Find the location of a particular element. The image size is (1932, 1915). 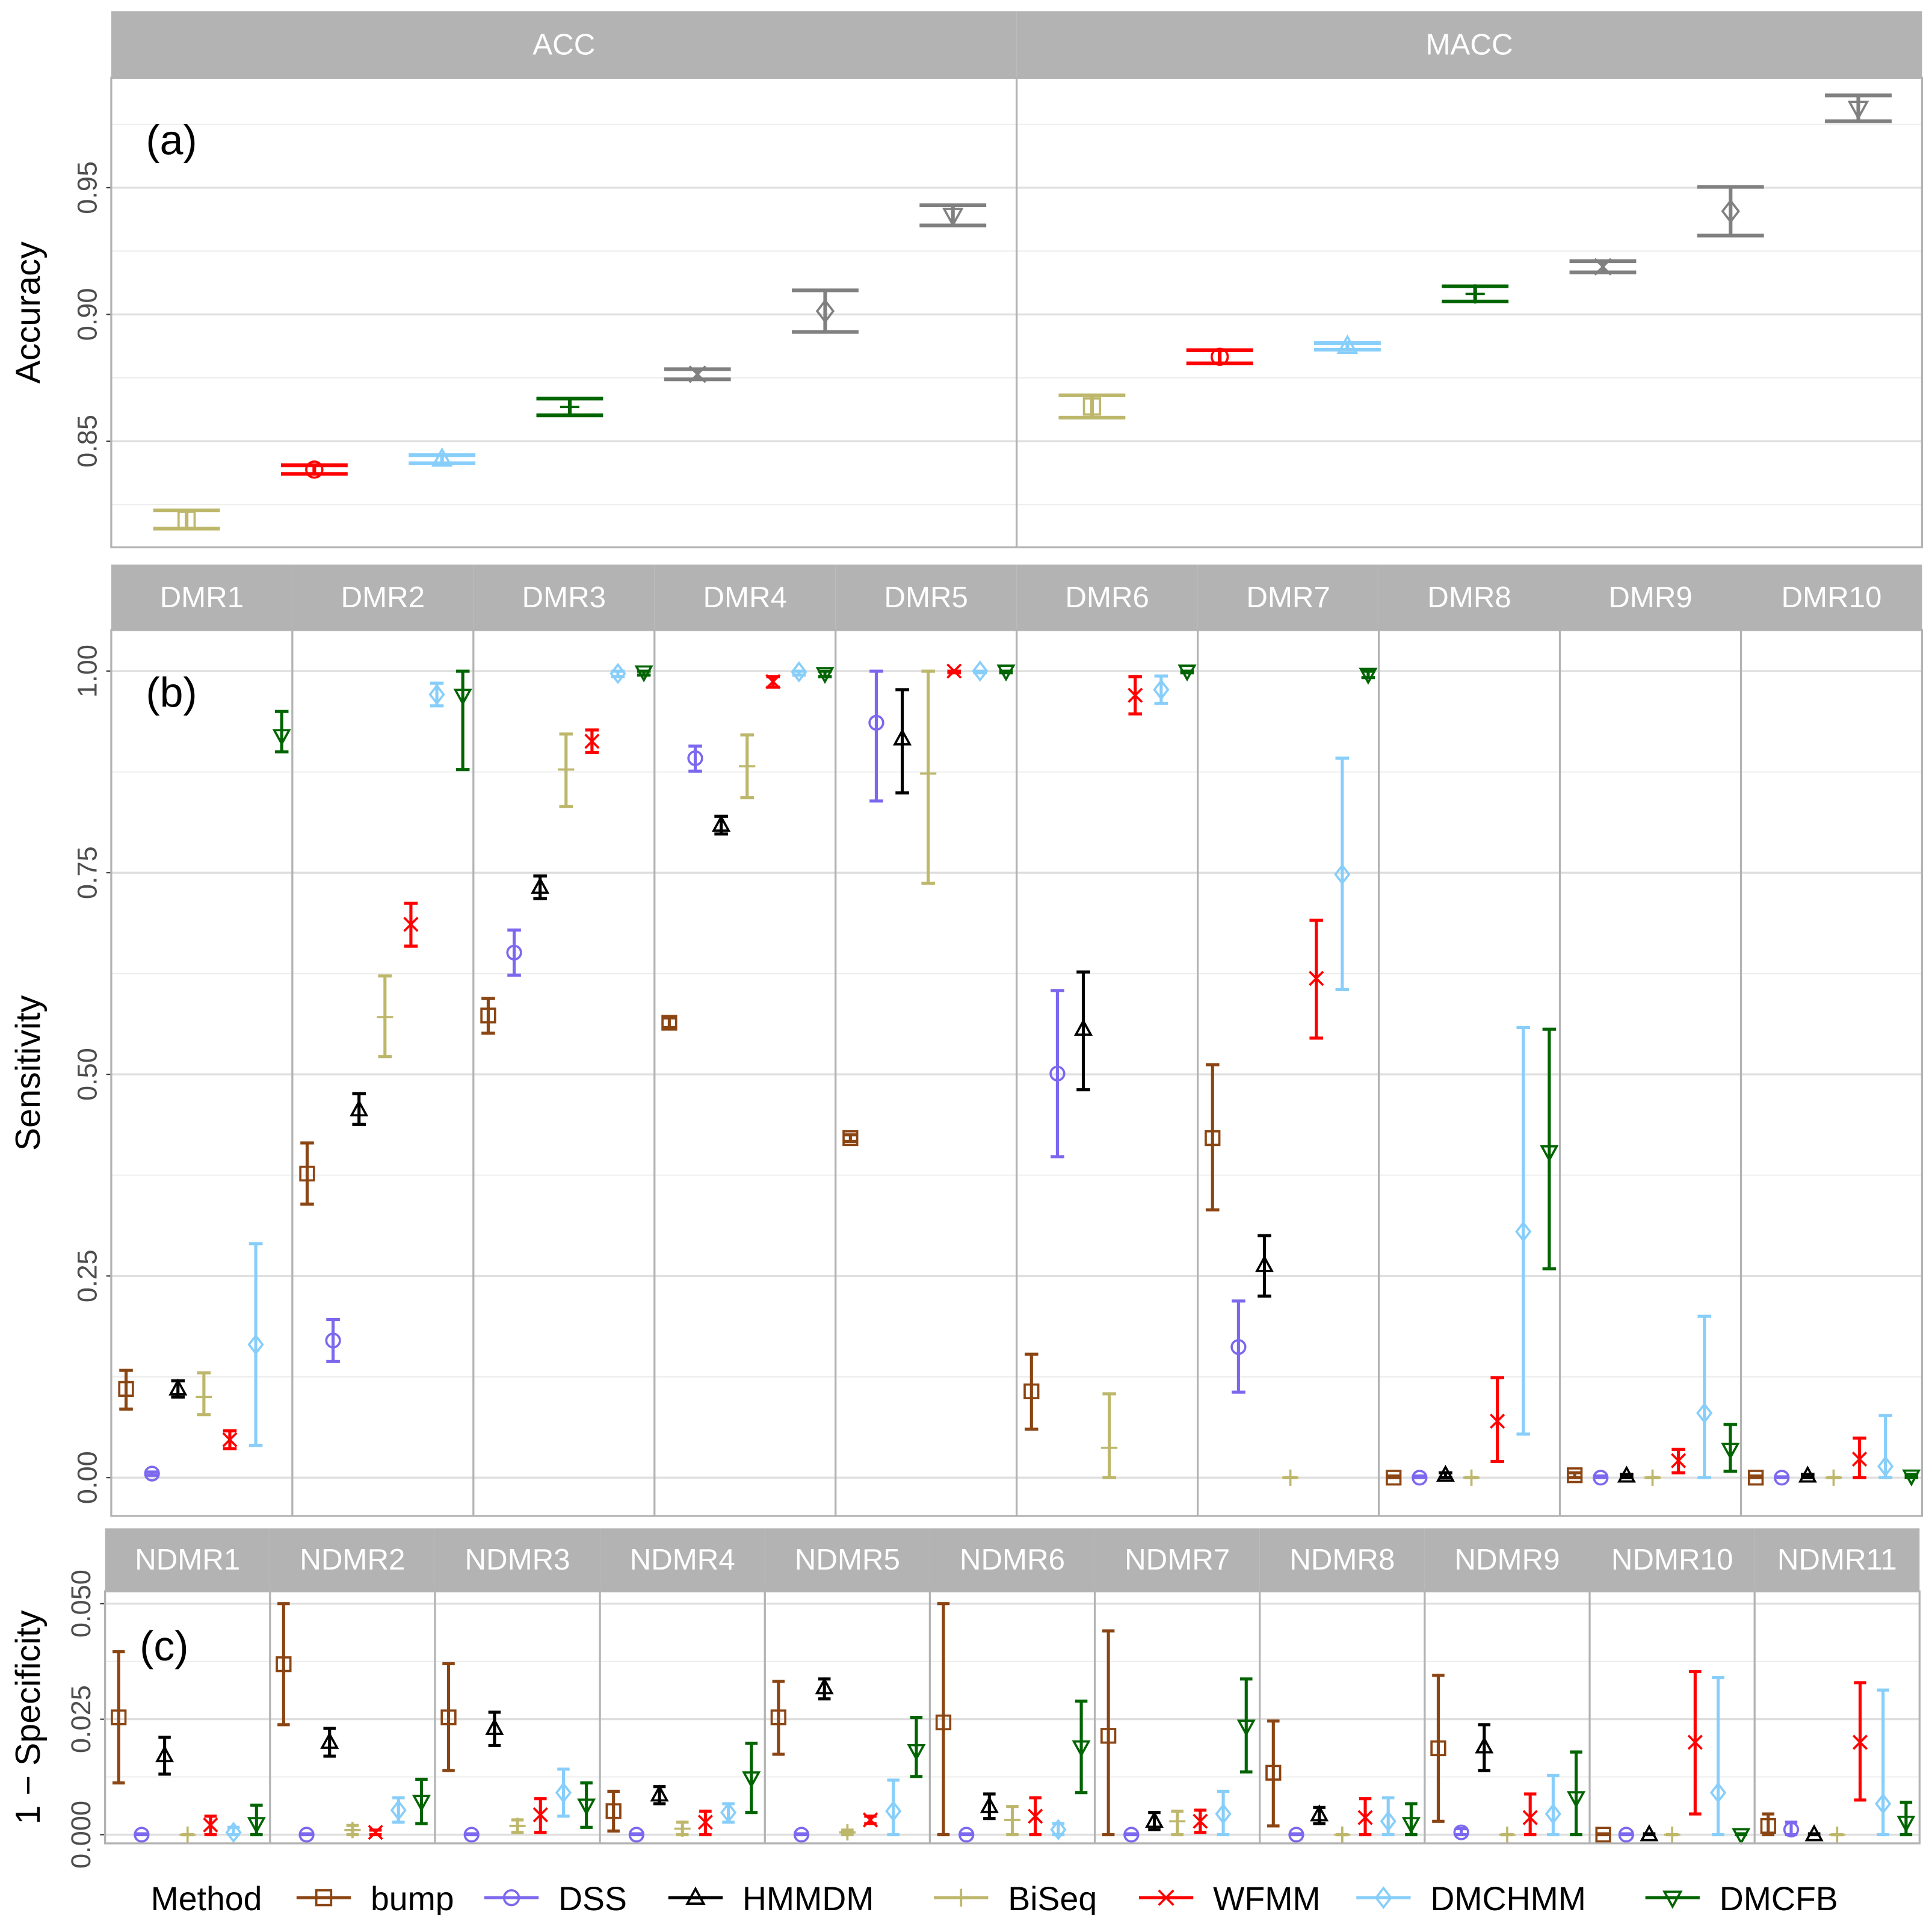

legend-label: DMCHMM is located at coordinates (1508, 1897).